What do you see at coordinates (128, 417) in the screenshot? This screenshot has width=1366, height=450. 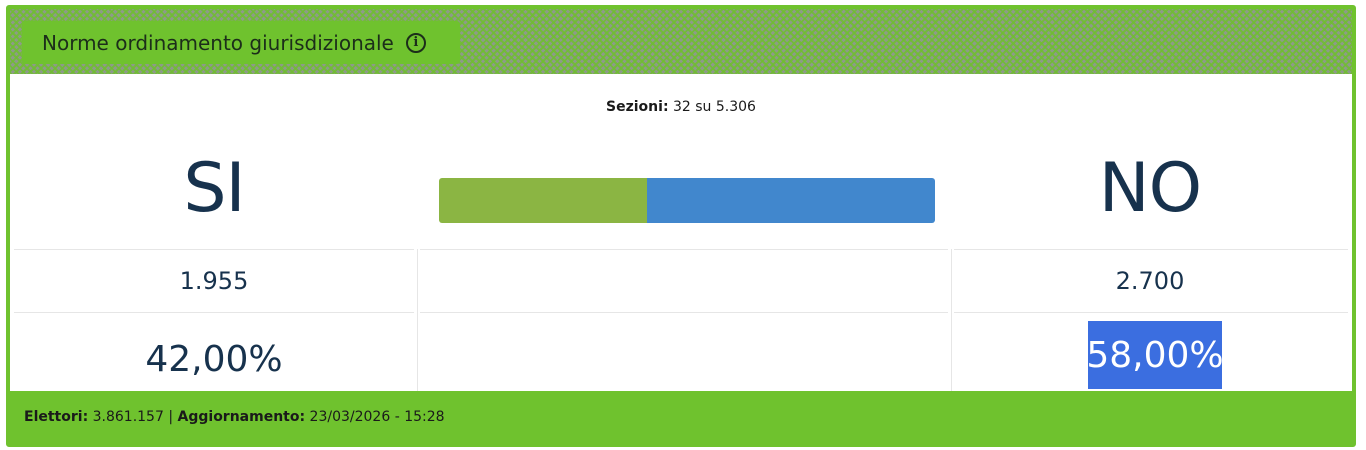 I see `elettori-value: 3.861.157` at bounding box center [128, 417].